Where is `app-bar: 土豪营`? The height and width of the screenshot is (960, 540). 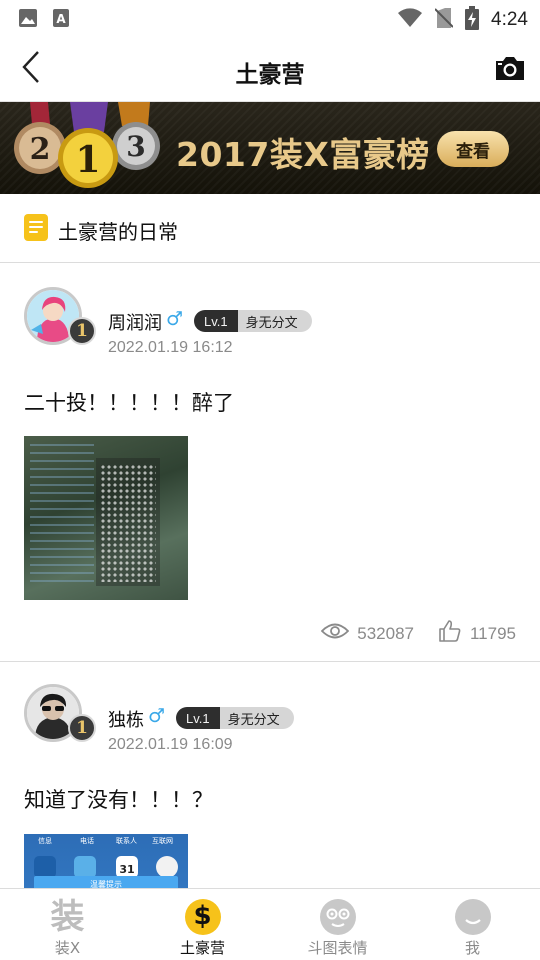 app-bar: 土豪营 is located at coordinates (270, 69).